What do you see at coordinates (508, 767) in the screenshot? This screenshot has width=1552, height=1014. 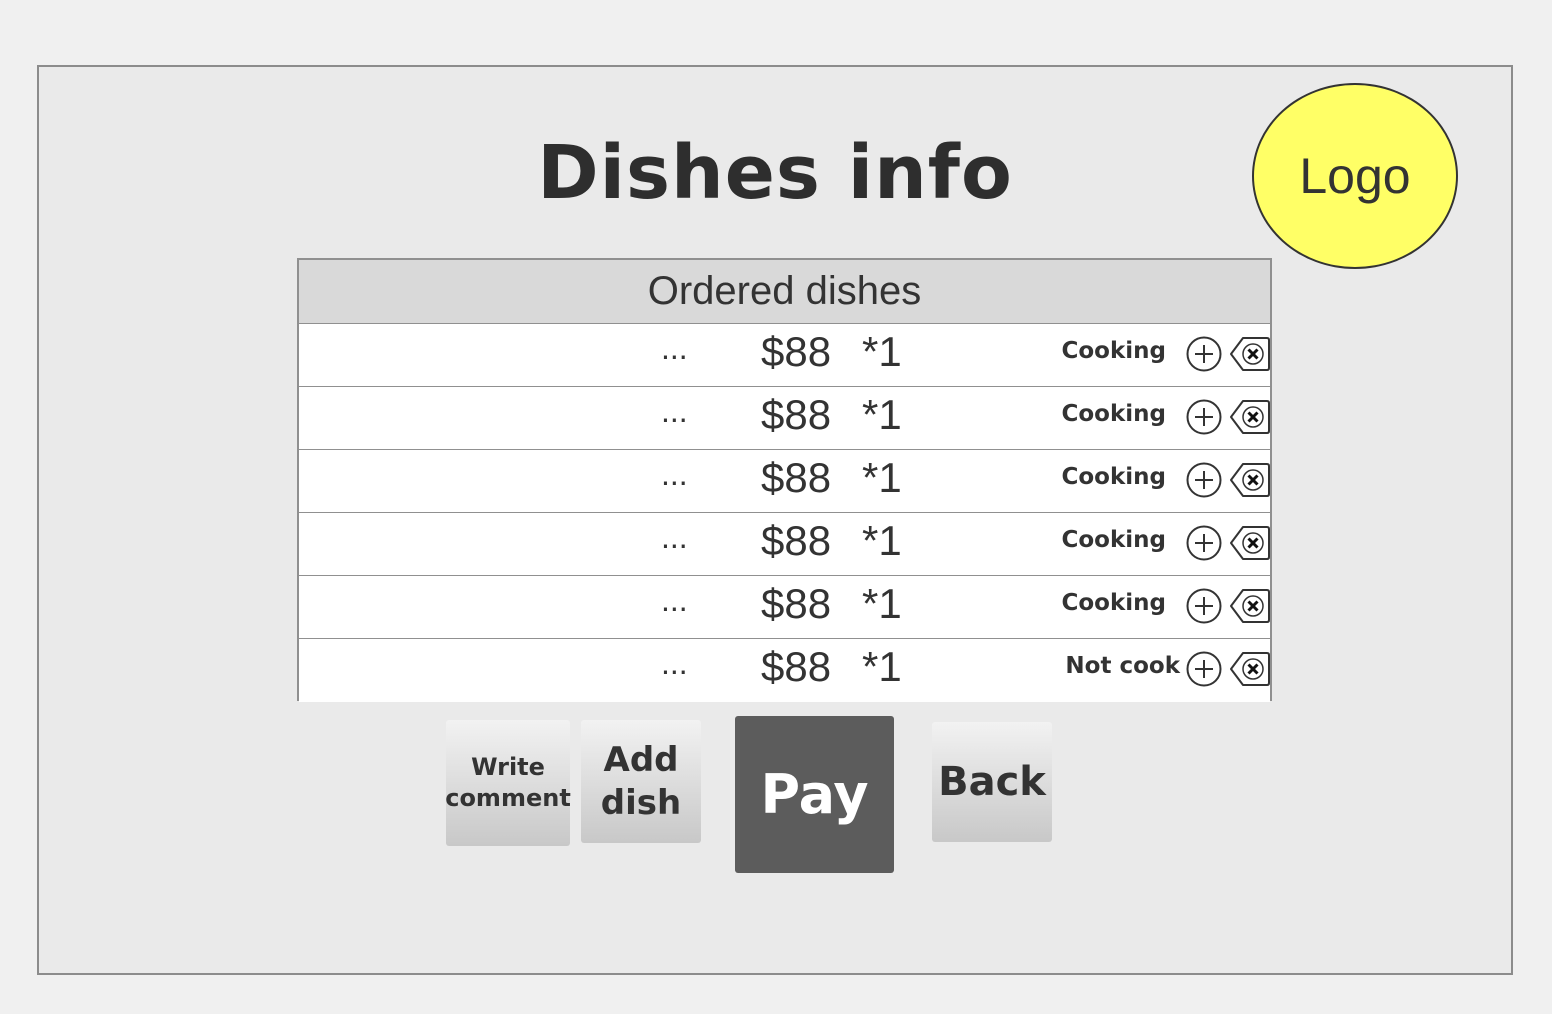 I see `write-comment-label-line1: Write` at bounding box center [508, 767].